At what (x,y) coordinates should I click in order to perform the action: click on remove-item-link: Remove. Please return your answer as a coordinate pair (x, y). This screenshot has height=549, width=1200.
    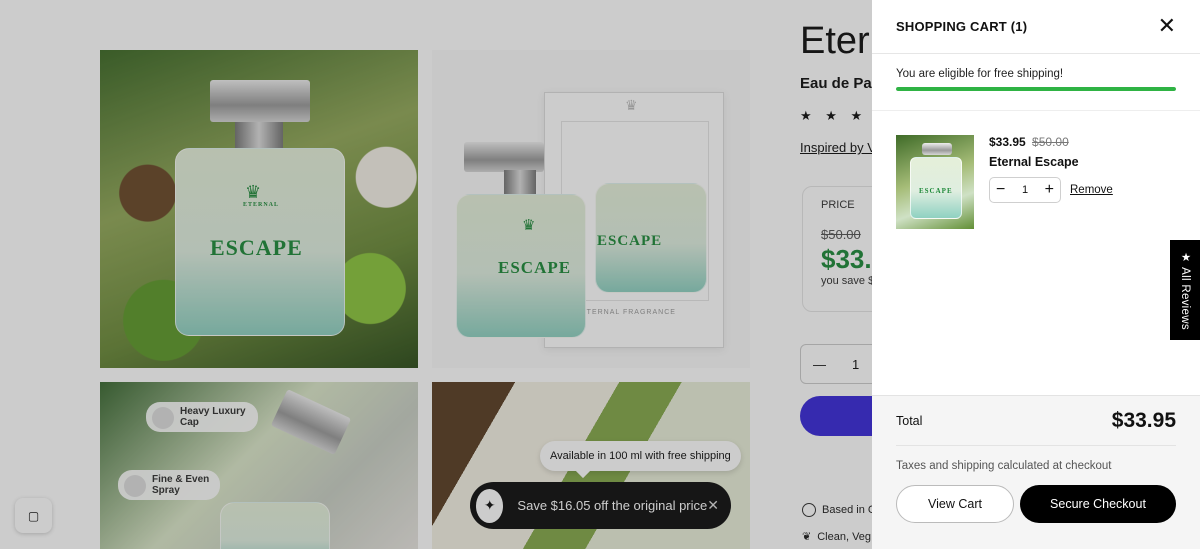
    Looking at the image, I should click on (1091, 190).